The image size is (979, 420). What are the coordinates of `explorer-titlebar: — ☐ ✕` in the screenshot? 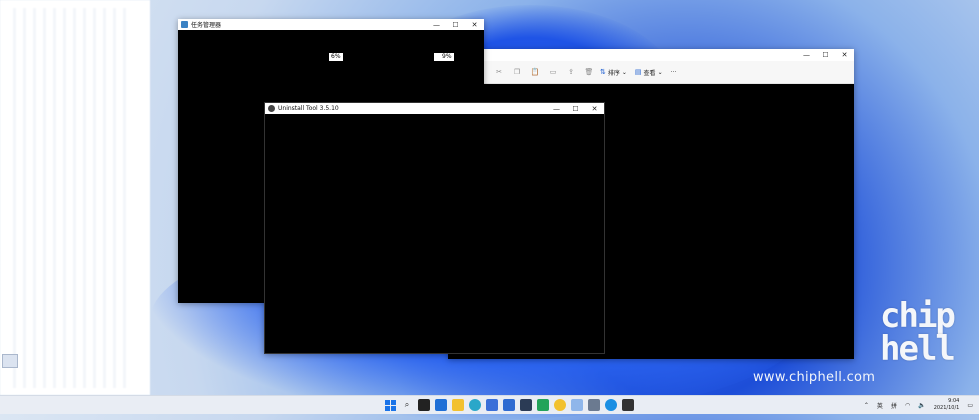 It's located at (651, 55).